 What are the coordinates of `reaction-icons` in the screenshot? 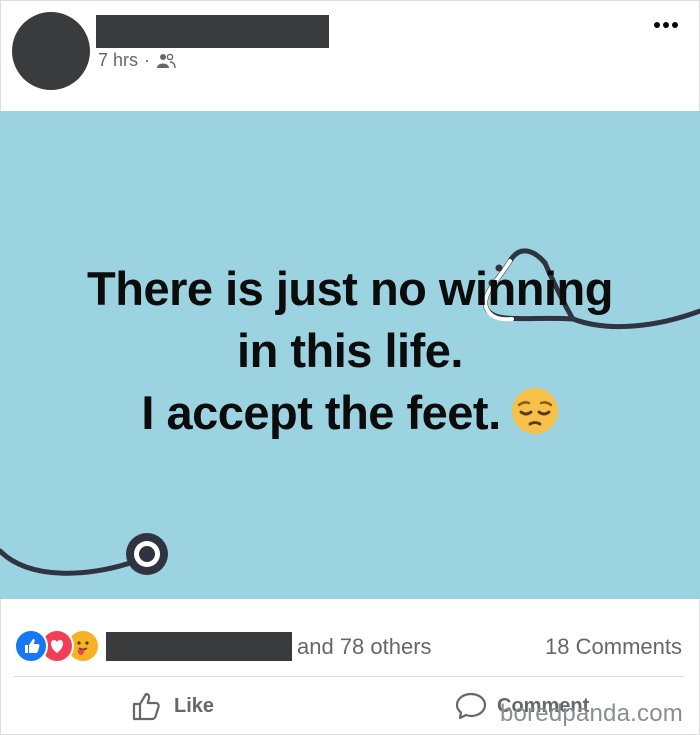 It's located at (57, 646).